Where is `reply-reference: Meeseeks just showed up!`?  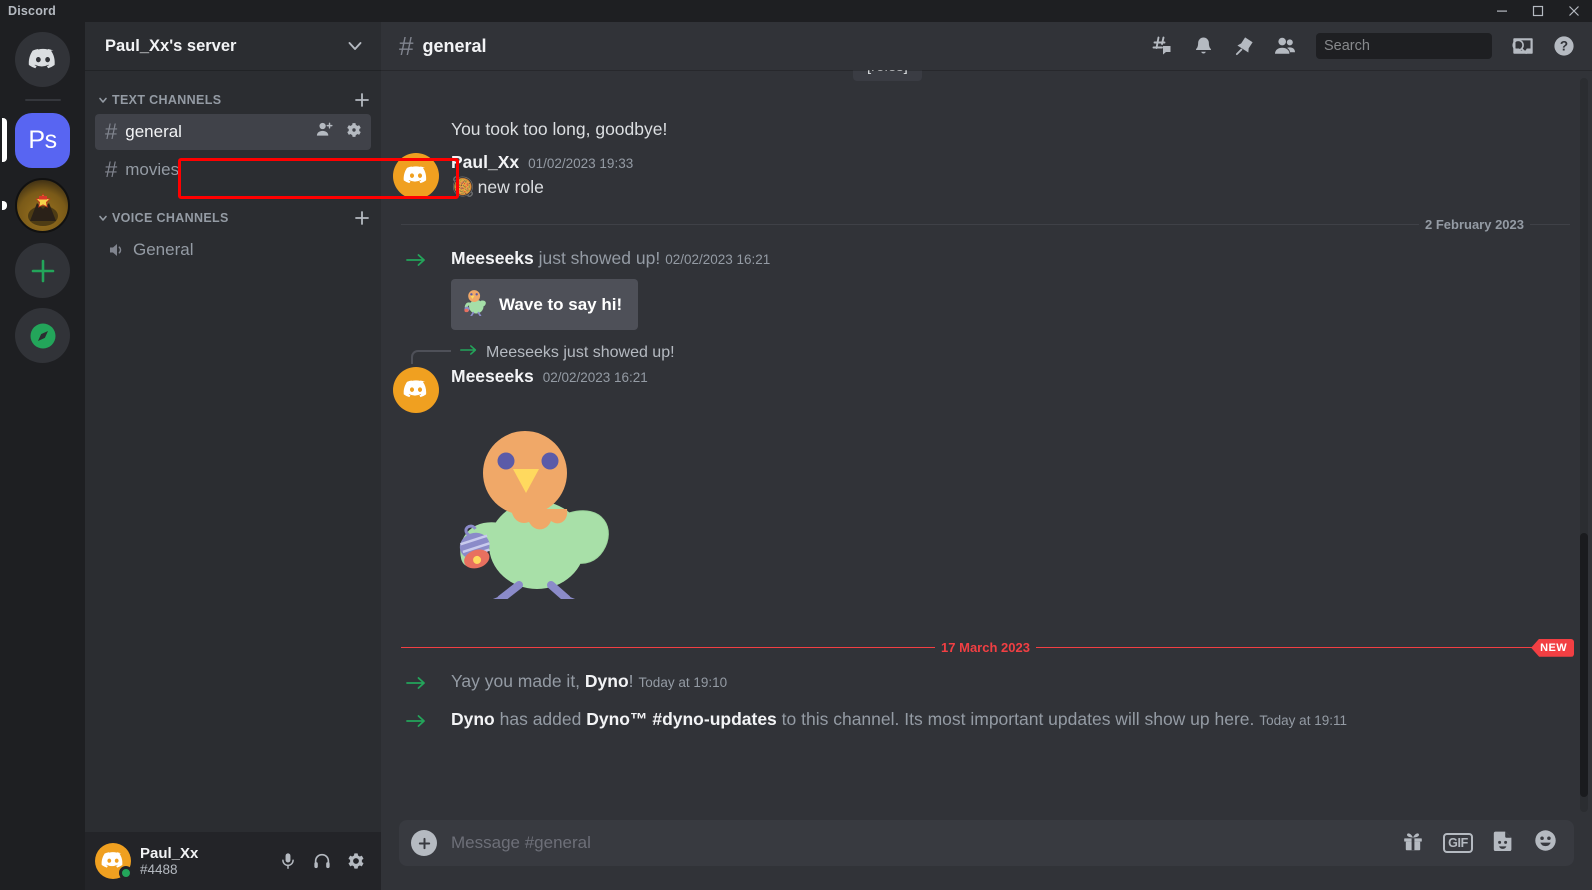 reply-reference: Meeseeks just showed up! is located at coordinates (986, 350).